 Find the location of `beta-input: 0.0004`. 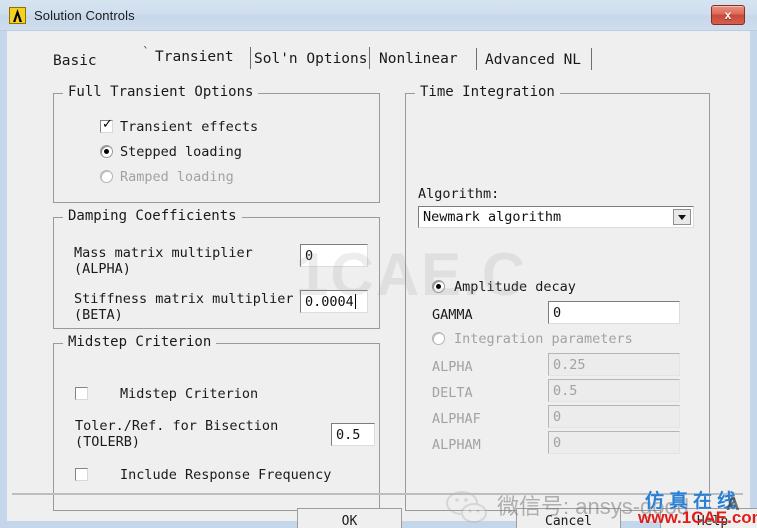

beta-input: 0.0004 is located at coordinates (334, 301).